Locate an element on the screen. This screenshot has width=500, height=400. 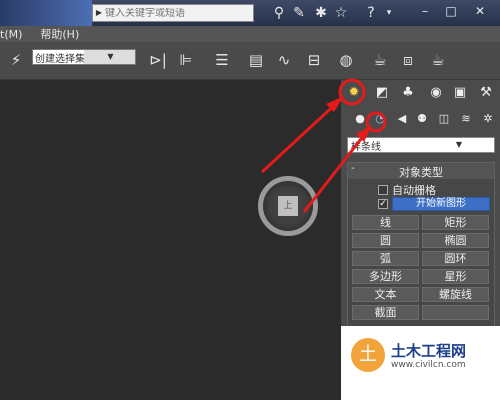
render-setup-icon: ☕ is located at coordinates (380, 60).